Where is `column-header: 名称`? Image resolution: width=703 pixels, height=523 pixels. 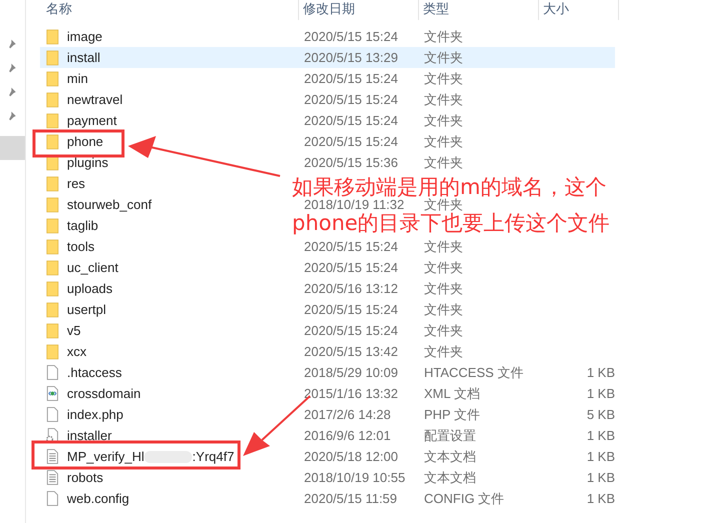
column-header: 名称 is located at coordinates (170, 10).